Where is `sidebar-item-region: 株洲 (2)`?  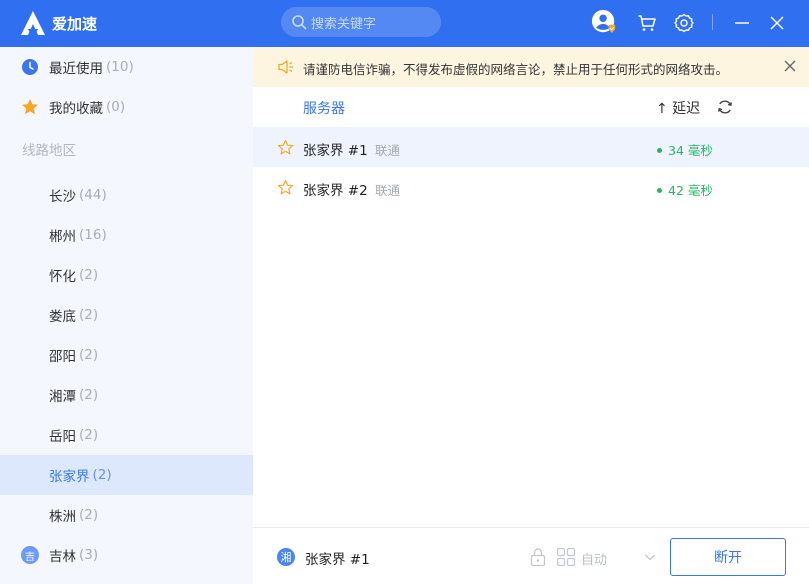
sidebar-item-region: 株洲 (2) is located at coordinates (126, 515).